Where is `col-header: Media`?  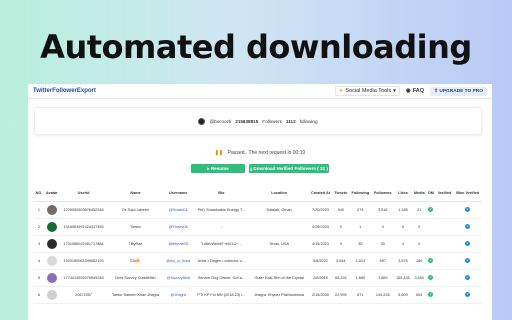
col-header: Media is located at coordinates (419, 194).